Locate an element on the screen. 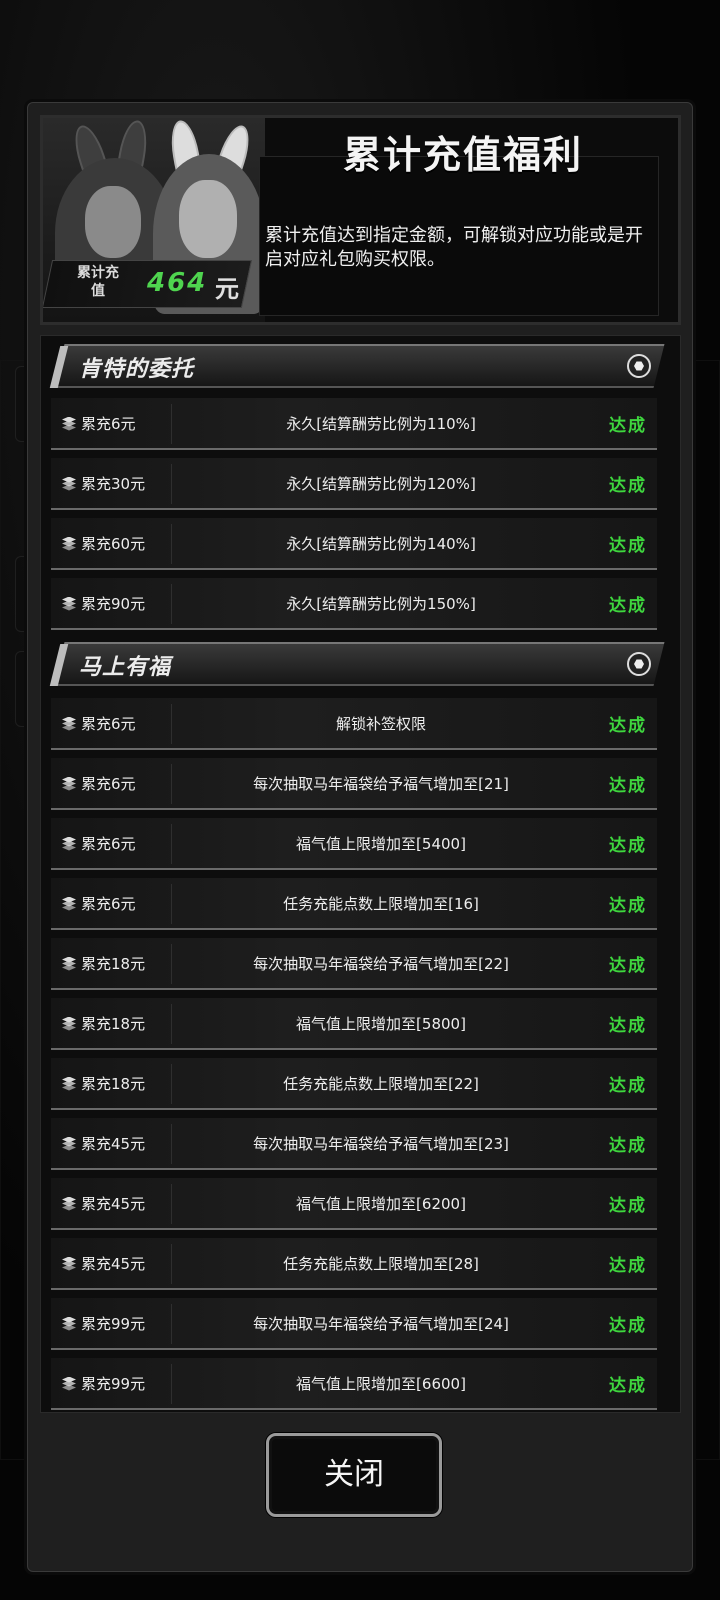 The width and height of the screenshot is (720, 1600). reward-text: 永久[结算酬劳比例为140%] is located at coordinates (381, 544).